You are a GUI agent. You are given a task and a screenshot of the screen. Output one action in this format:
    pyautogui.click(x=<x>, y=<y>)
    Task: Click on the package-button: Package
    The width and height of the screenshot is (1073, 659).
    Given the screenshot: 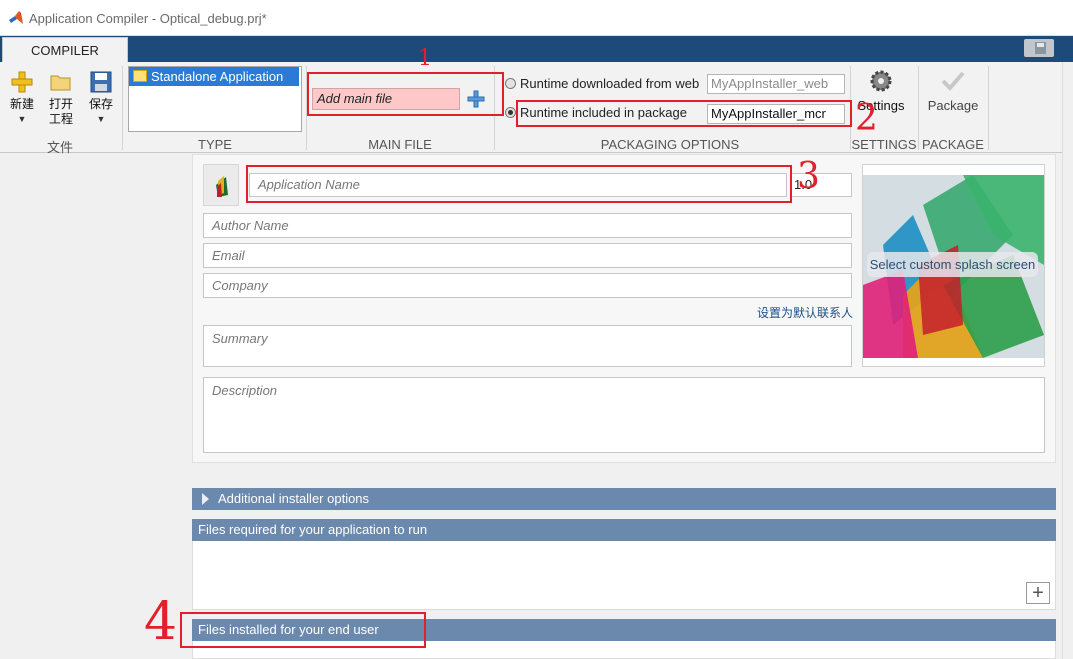 What is the action you would take?
    pyautogui.click(x=953, y=90)
    